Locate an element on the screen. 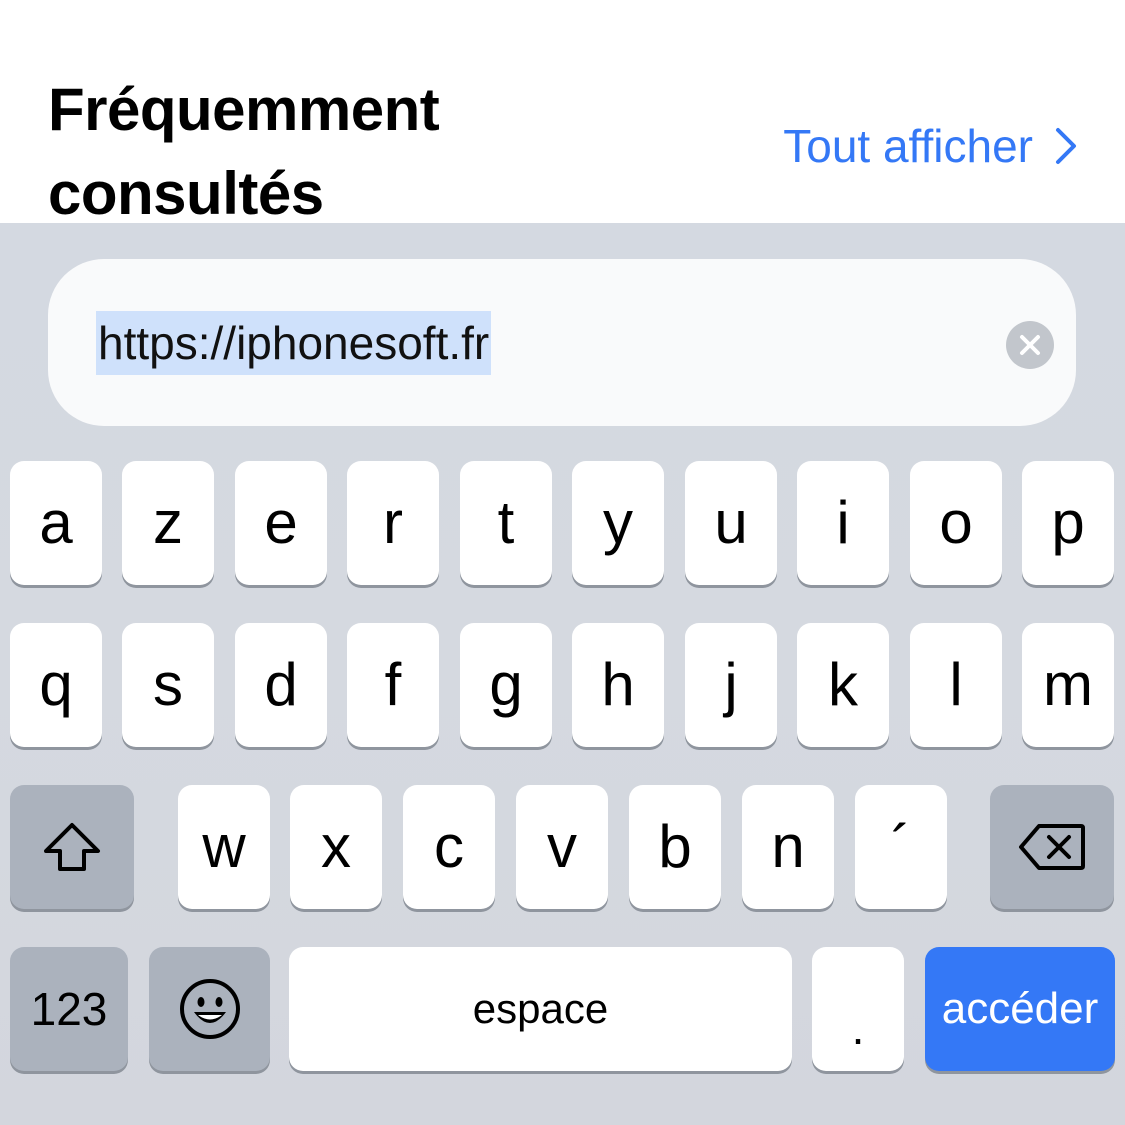 This screenshot has width=1125, height=1125. key-label: ´ is located at coordinates (901, 846).